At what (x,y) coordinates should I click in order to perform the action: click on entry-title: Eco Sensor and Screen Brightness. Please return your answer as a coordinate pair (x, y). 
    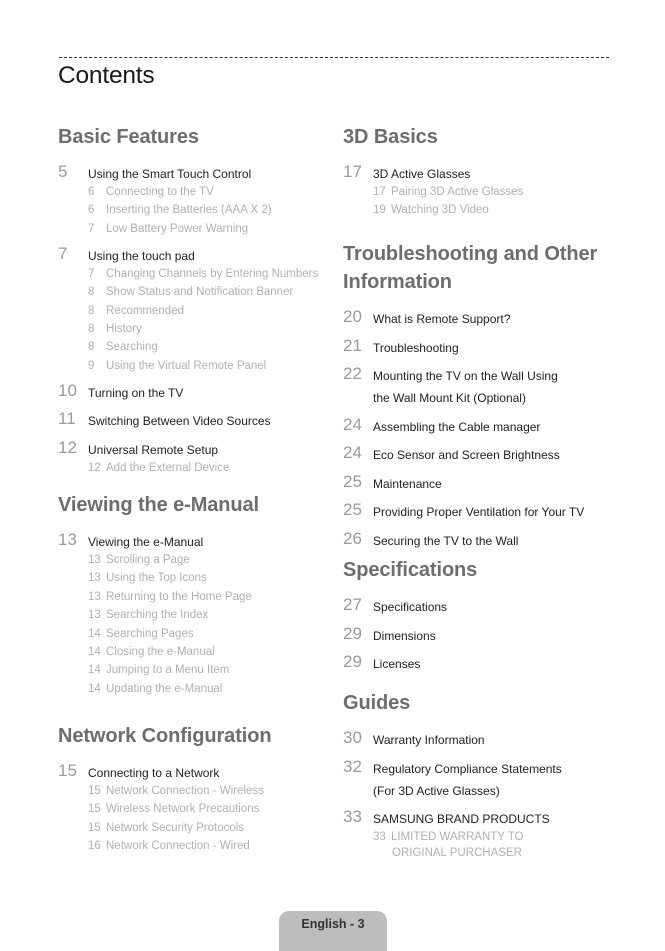
    Looking at the image, I should click on (466, 454).